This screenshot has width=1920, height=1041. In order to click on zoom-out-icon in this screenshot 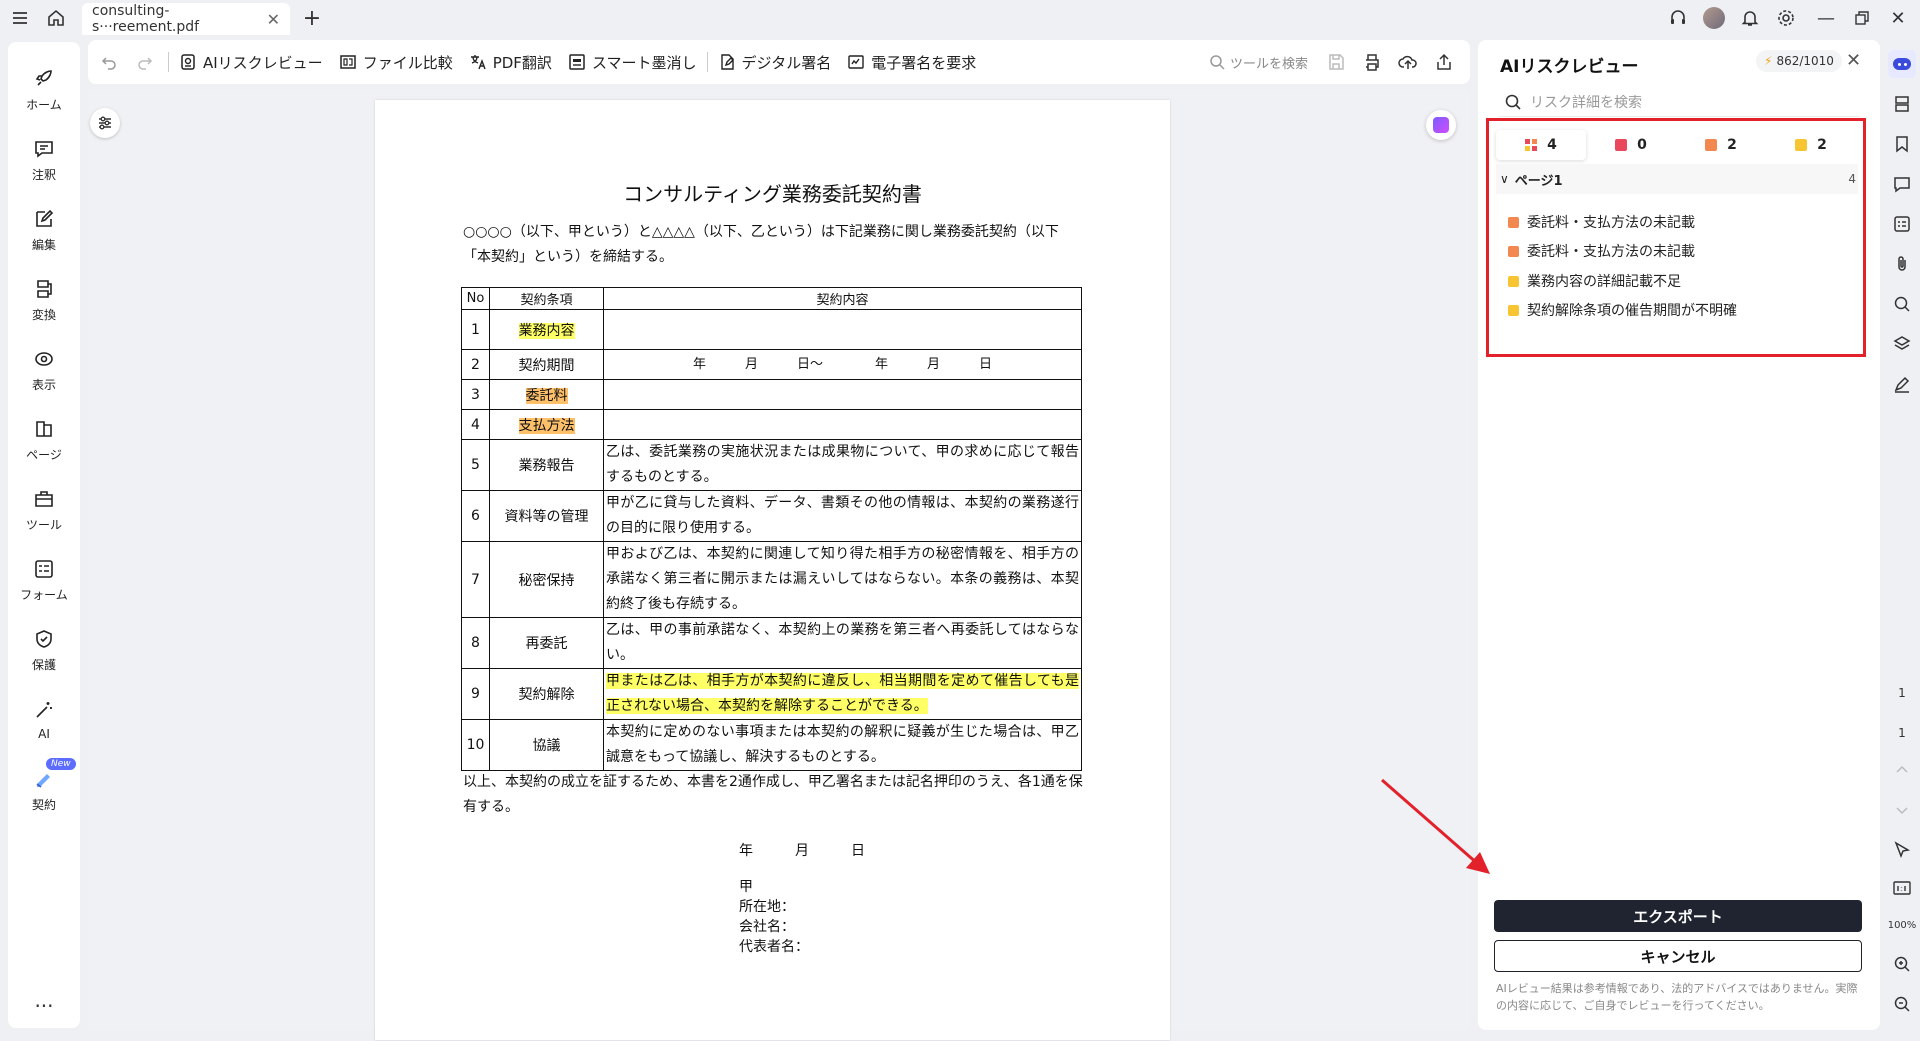, I will do `click(1902, 1004)`.